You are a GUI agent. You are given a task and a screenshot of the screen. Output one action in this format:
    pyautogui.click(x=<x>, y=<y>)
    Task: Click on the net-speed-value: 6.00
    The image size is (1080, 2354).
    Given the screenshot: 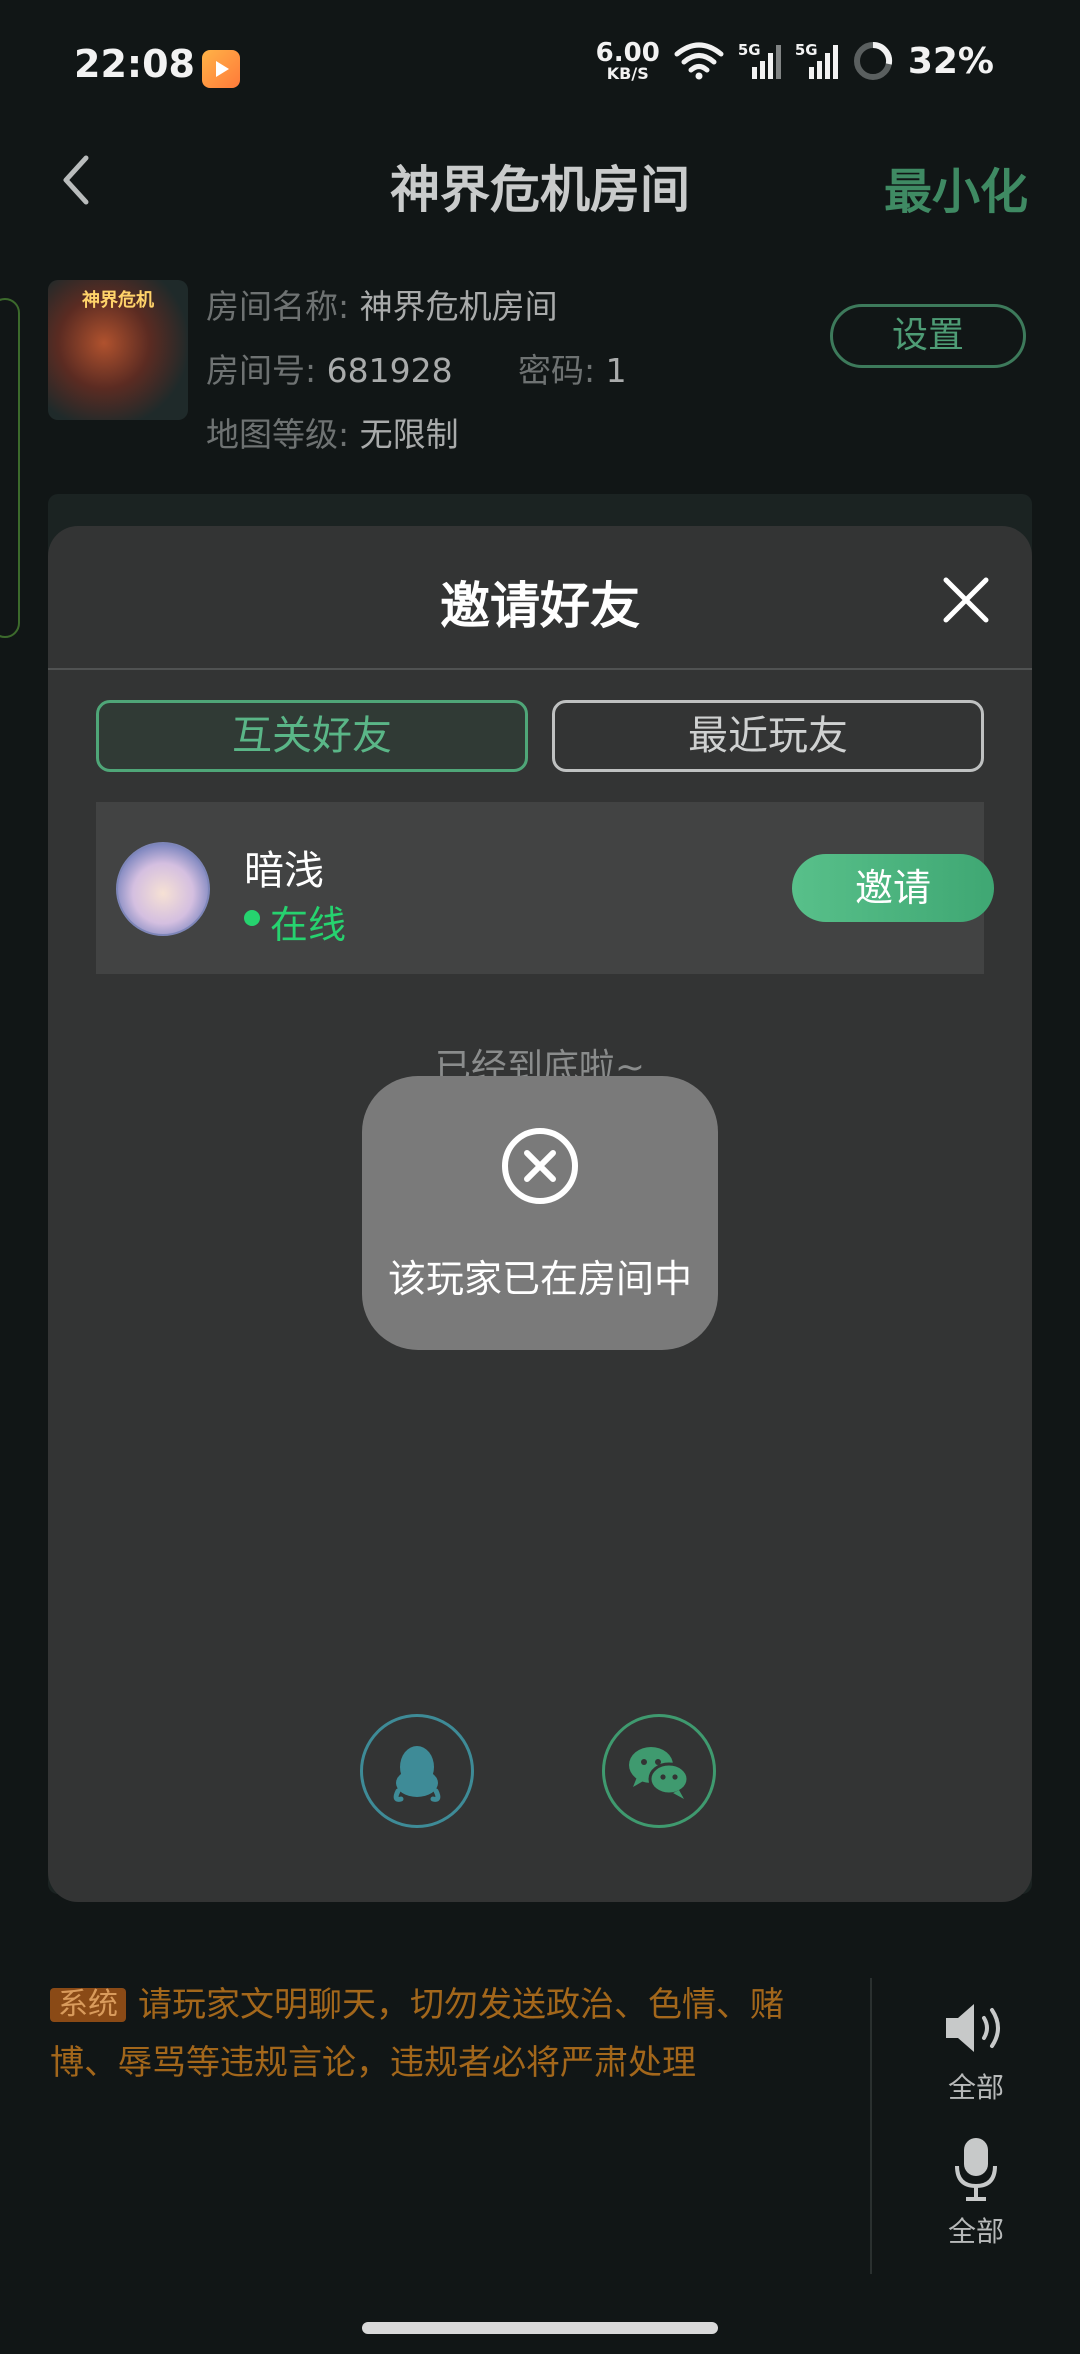 What is the action you would take?
    pyautogui.click(x=627, y=53)
    